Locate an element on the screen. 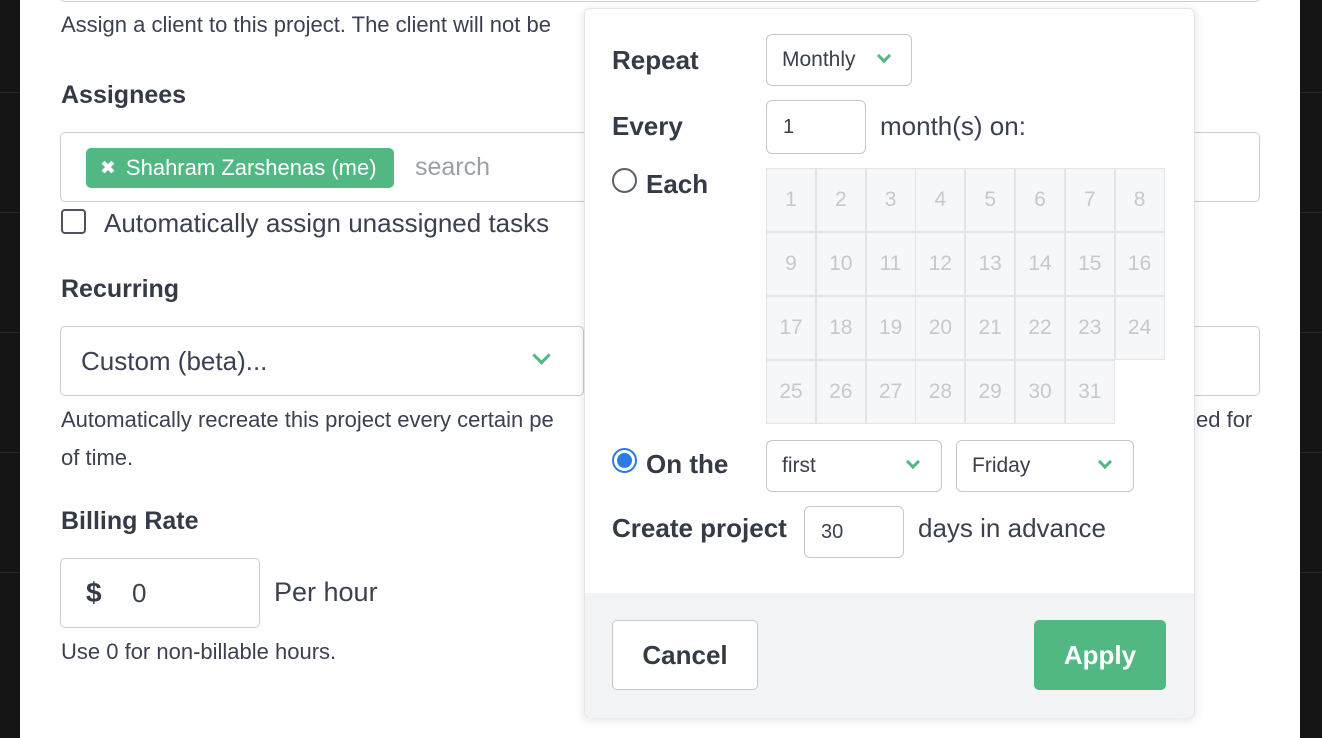 The width and height of the screenshot is (1322, 738). day-cell: 26 is located at coordinates (840, 392).